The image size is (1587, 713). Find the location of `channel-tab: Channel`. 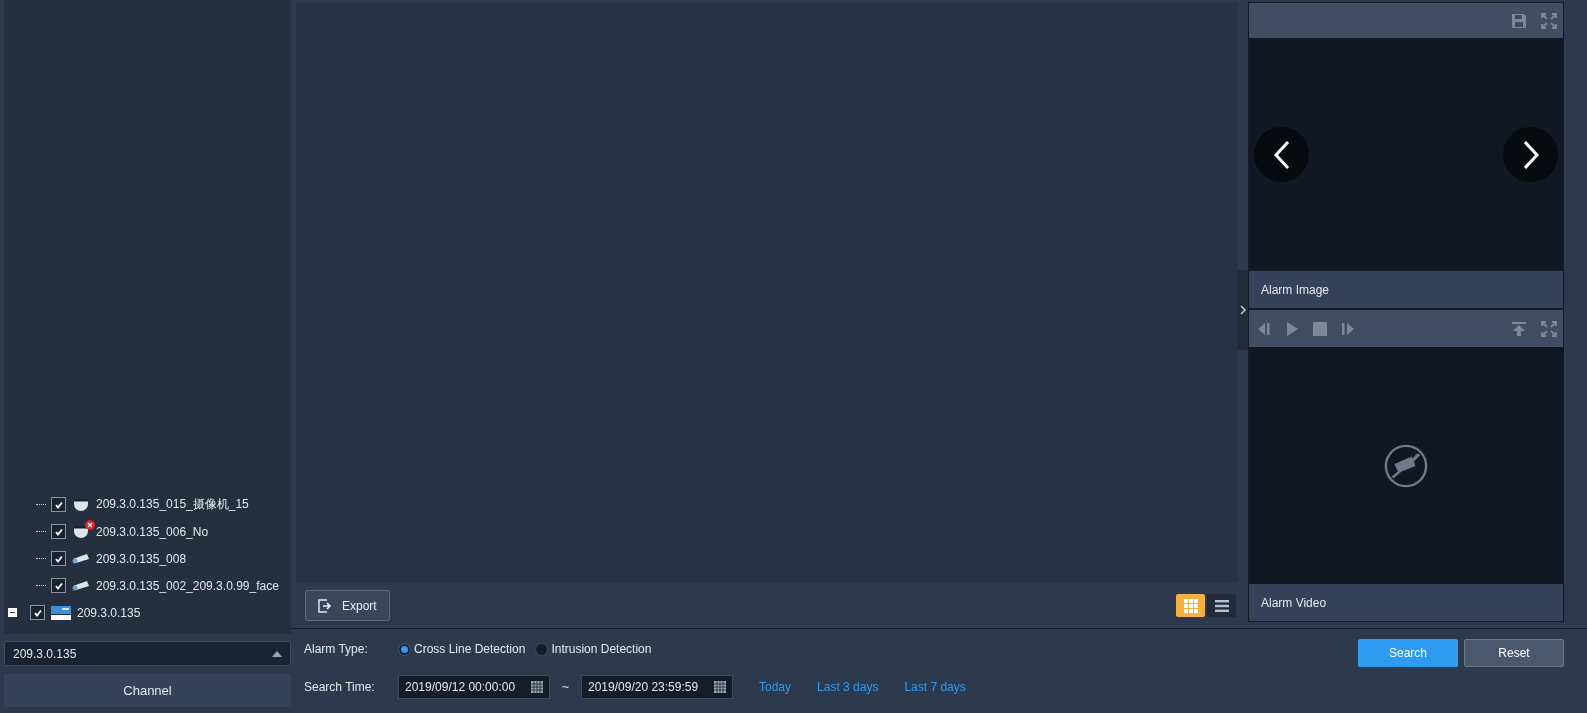

channel-tab: Channel is located at coordinates (147, 690).